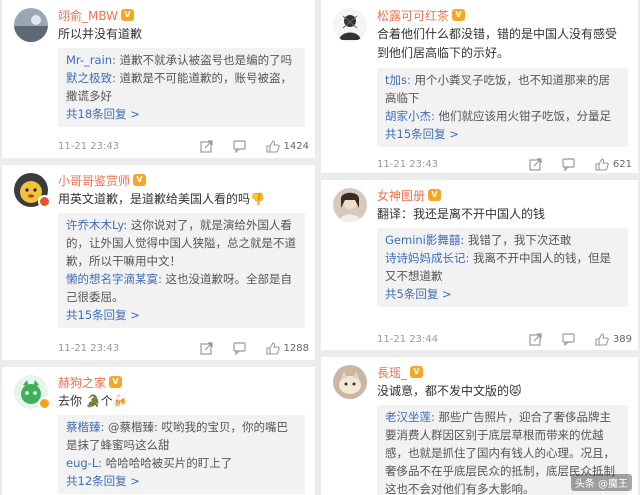 This screenshot has width=640, height=495. I want to click on more-replies-link: 共18条回复 >, so click(181, 114).